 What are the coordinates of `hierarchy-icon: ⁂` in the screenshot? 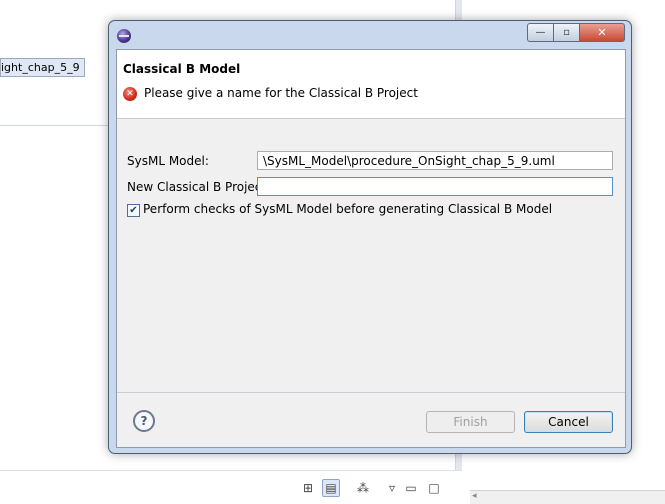 It's located at (363, 488).